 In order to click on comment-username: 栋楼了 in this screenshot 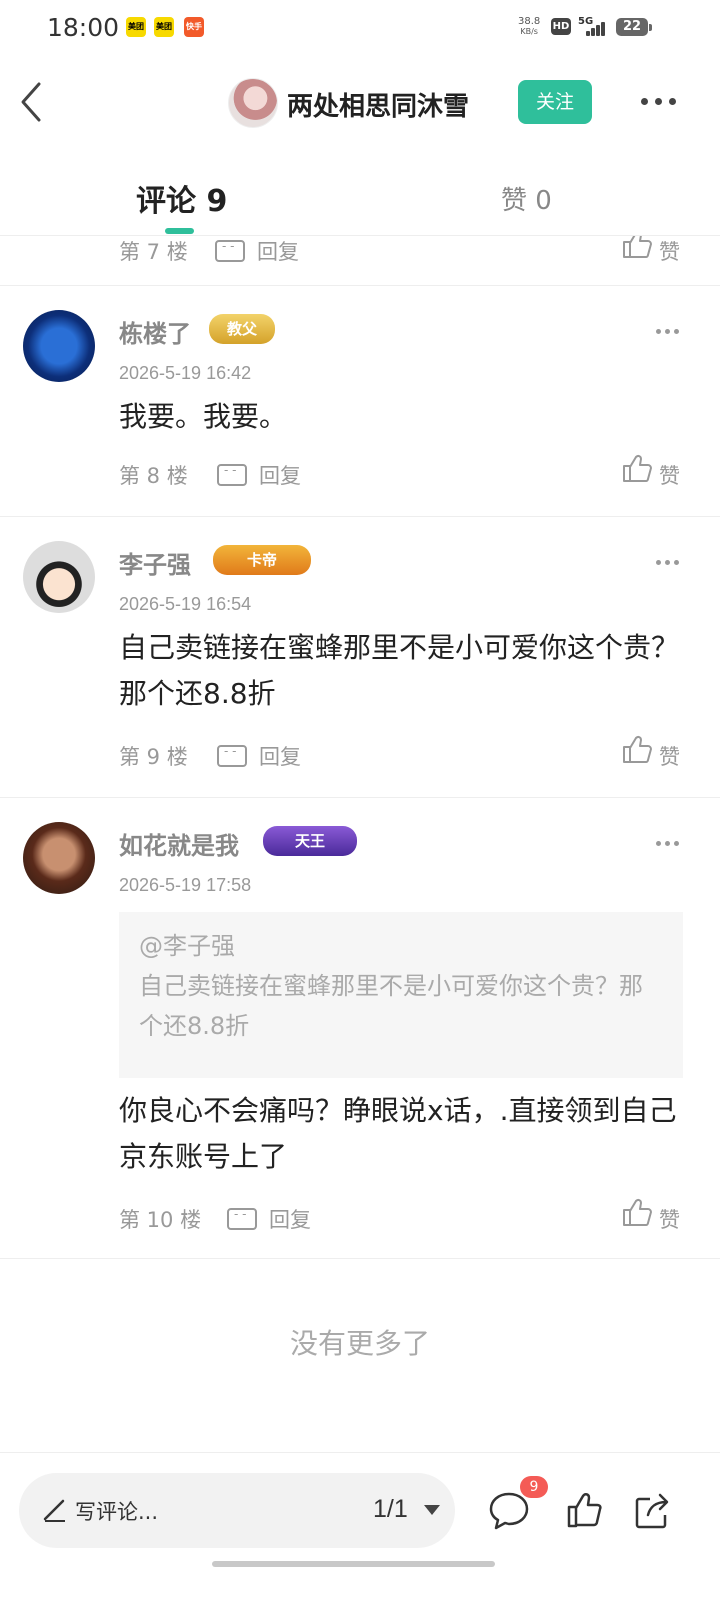, I will do `click(155, 331)`.